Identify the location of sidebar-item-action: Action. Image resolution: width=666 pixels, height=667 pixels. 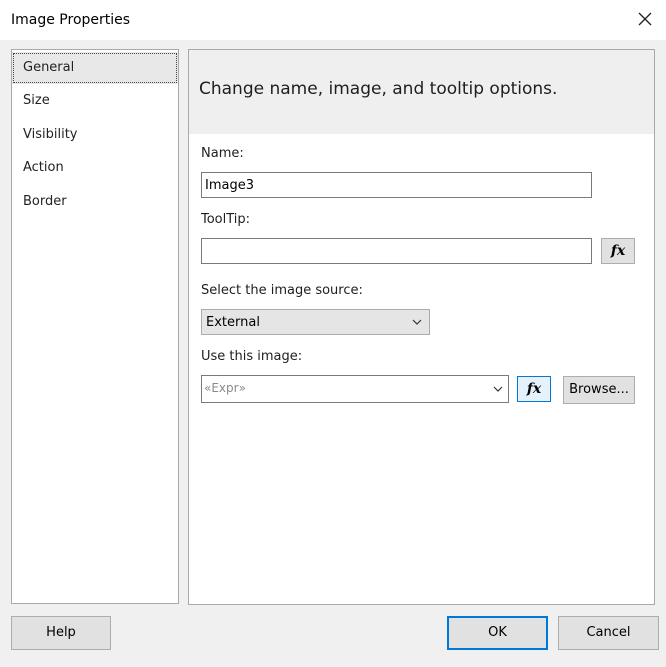
(95, 168).